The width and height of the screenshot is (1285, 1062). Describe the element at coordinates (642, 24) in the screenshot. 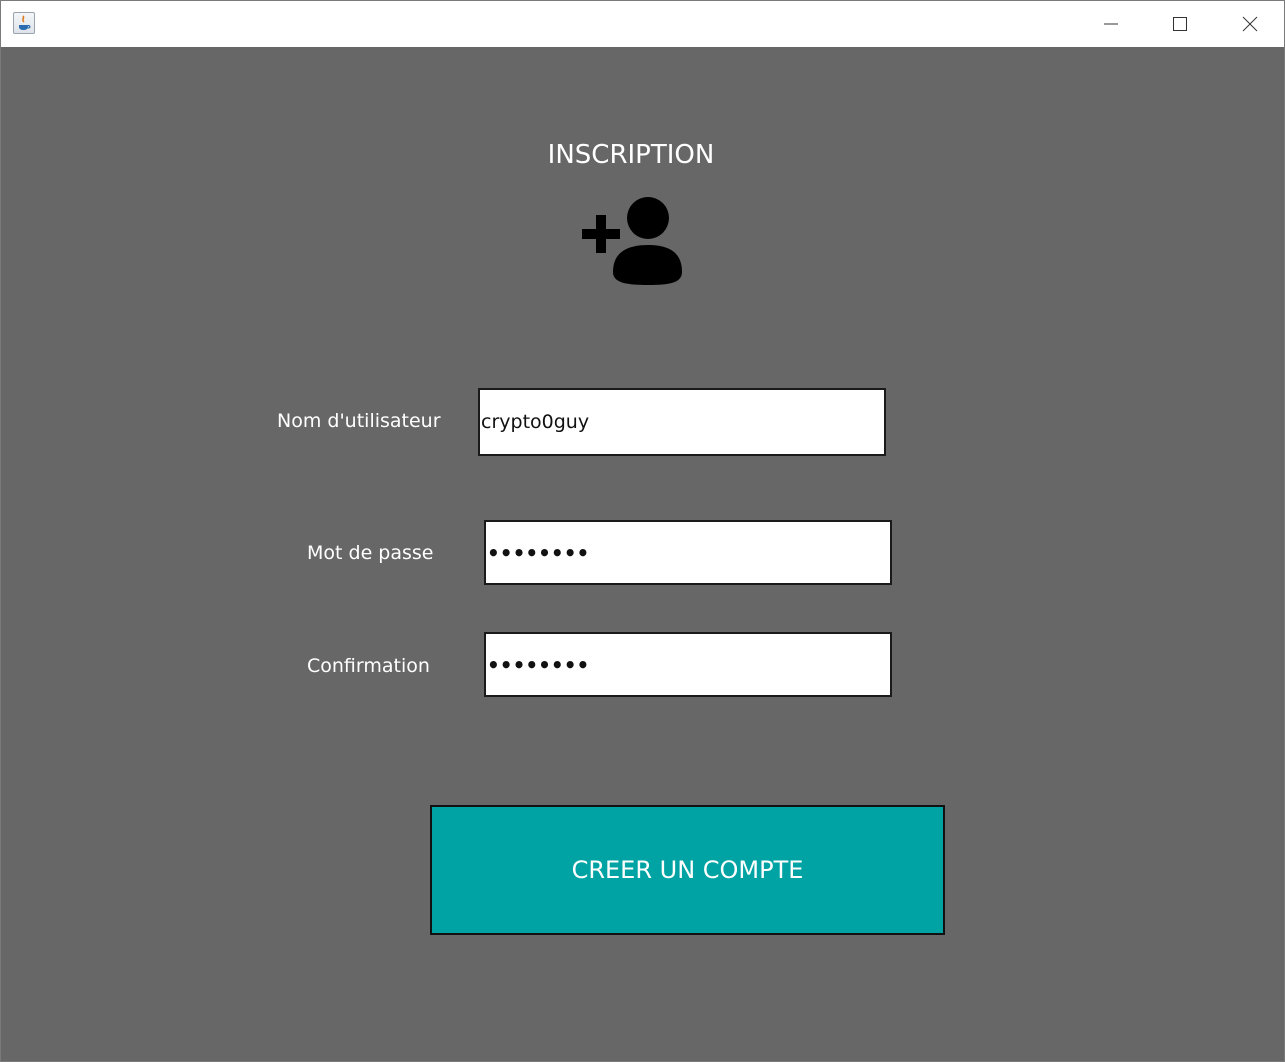

I see `title-bar` at that location.